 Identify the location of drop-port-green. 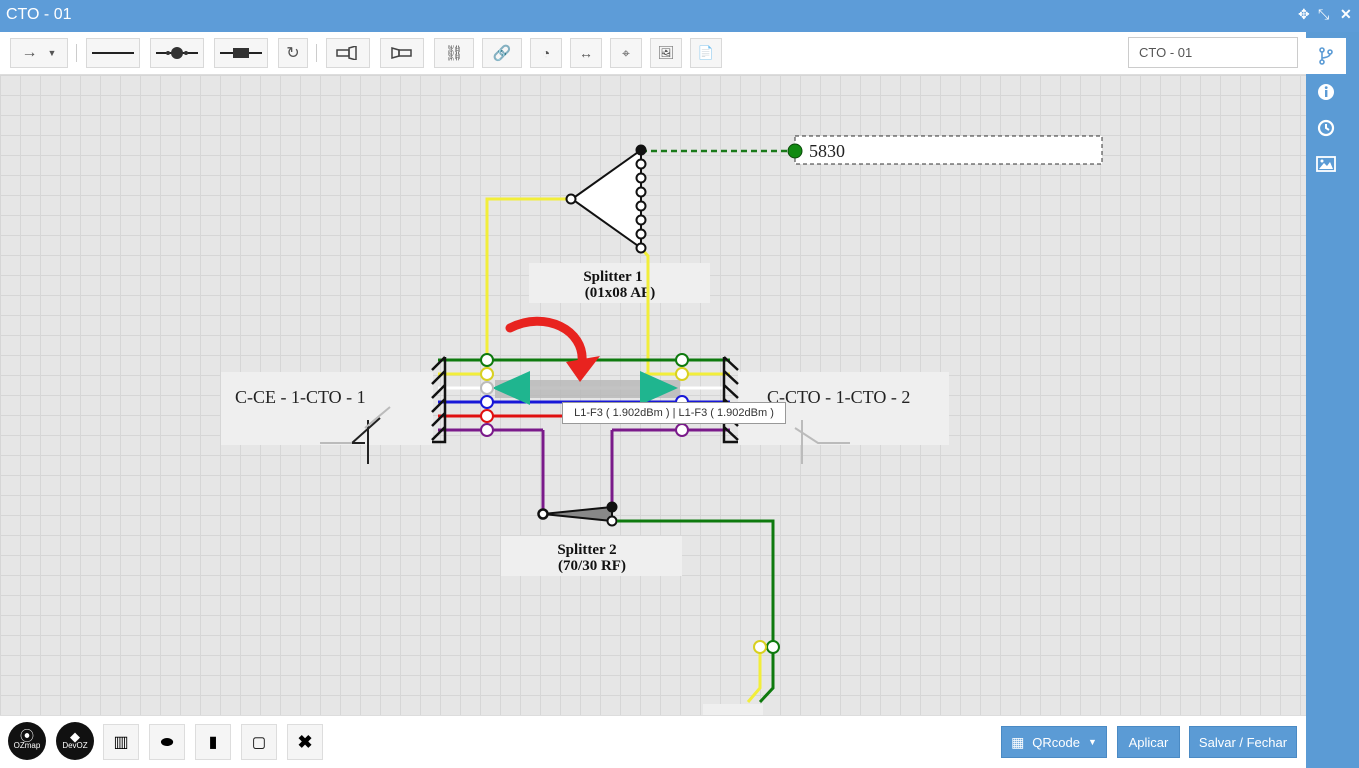
(773, 647).